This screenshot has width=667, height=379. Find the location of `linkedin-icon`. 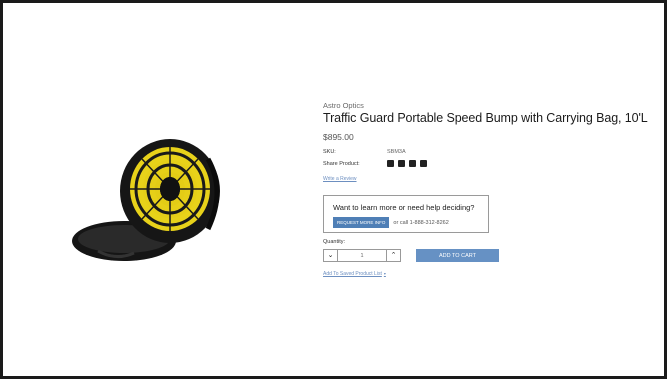

linkedin-icon is located at coordinates (423, 163).